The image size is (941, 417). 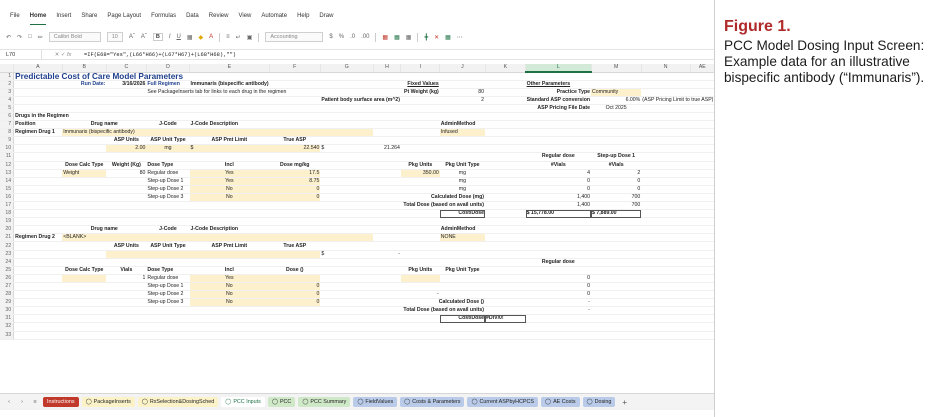 What do you see at coordinates (295, 149) in the screenshot?
I see `cell: 22.540` at bounding box center [295, 149].